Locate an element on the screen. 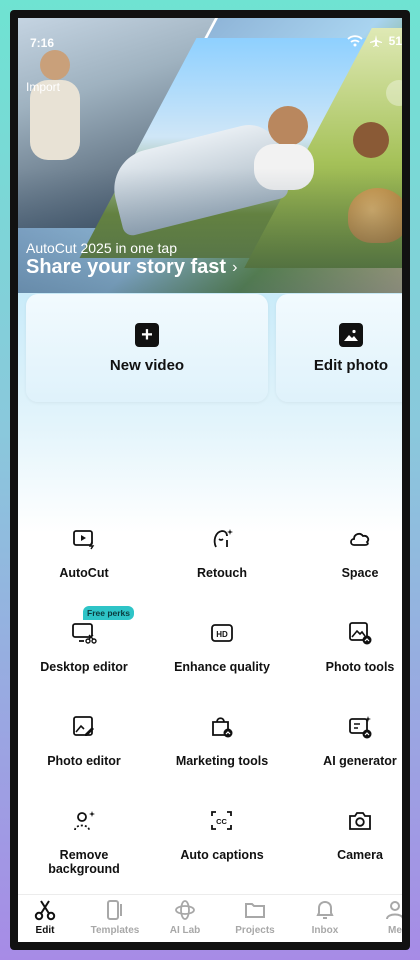 The width and height of the screenshot is (420, 960). tool-label: Remove background is located at coordinates (84, 862).